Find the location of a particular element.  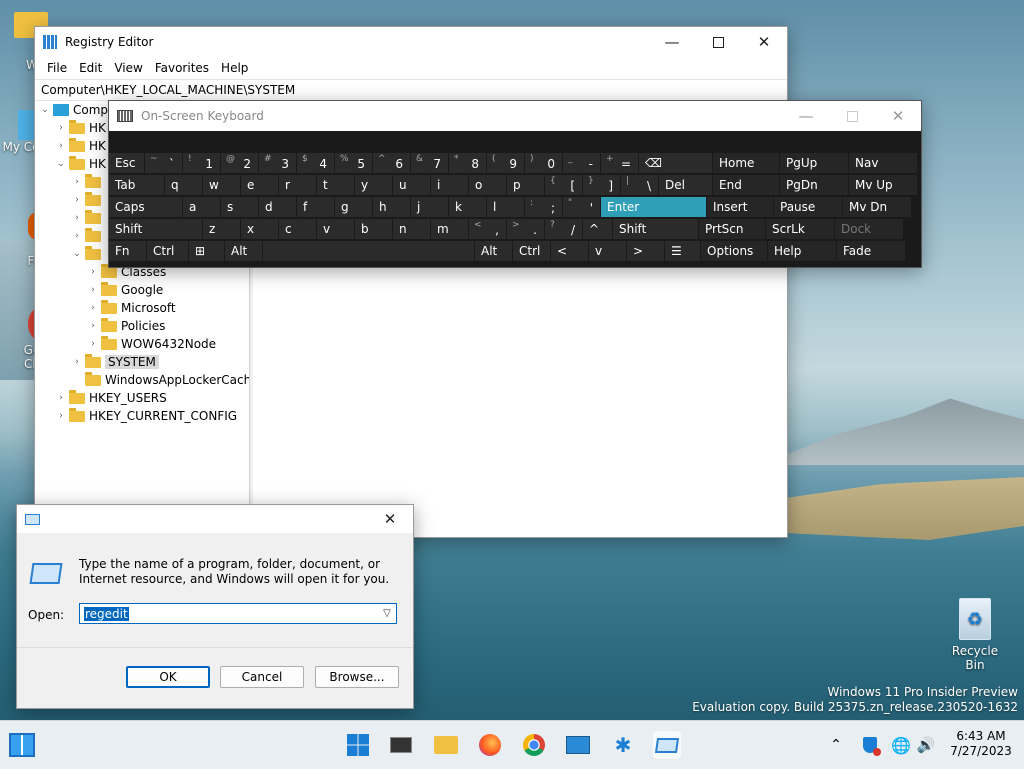

osk-key: Fn is located at coordinates (128, 251).